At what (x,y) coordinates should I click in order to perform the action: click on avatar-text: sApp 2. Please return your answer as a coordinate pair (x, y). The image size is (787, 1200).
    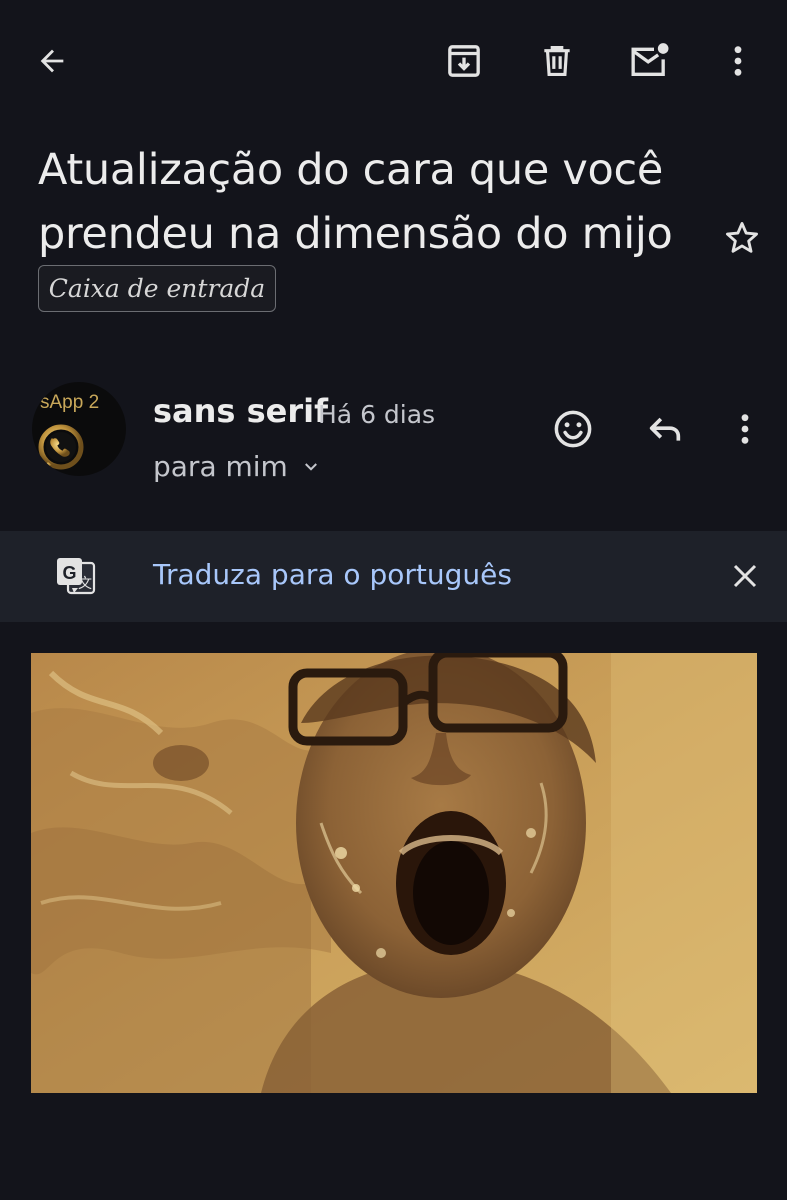
    Looking at the image, I should click on (70, 402).